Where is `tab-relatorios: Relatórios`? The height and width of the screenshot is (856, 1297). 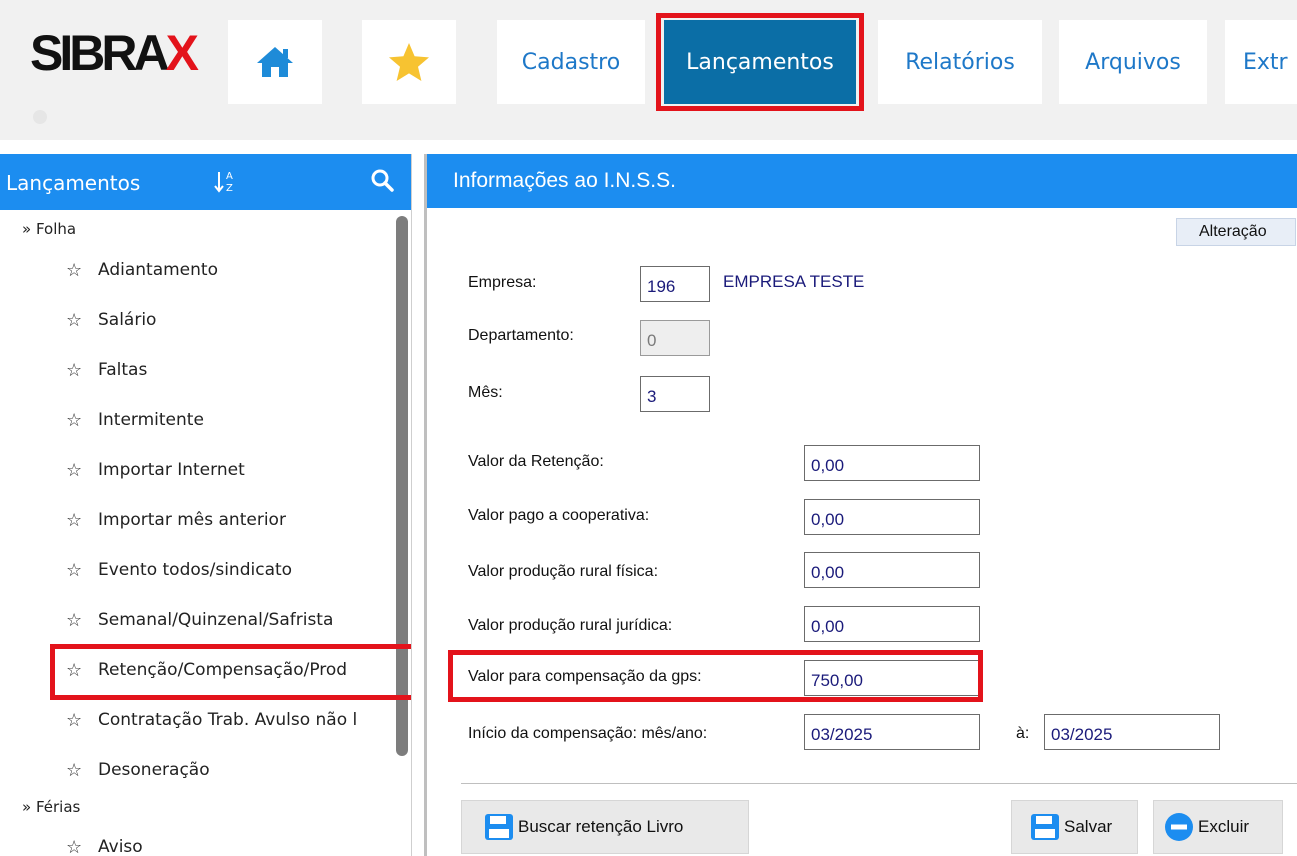
tab-relatorios: Relatórios is located at coordinates (960, 62).